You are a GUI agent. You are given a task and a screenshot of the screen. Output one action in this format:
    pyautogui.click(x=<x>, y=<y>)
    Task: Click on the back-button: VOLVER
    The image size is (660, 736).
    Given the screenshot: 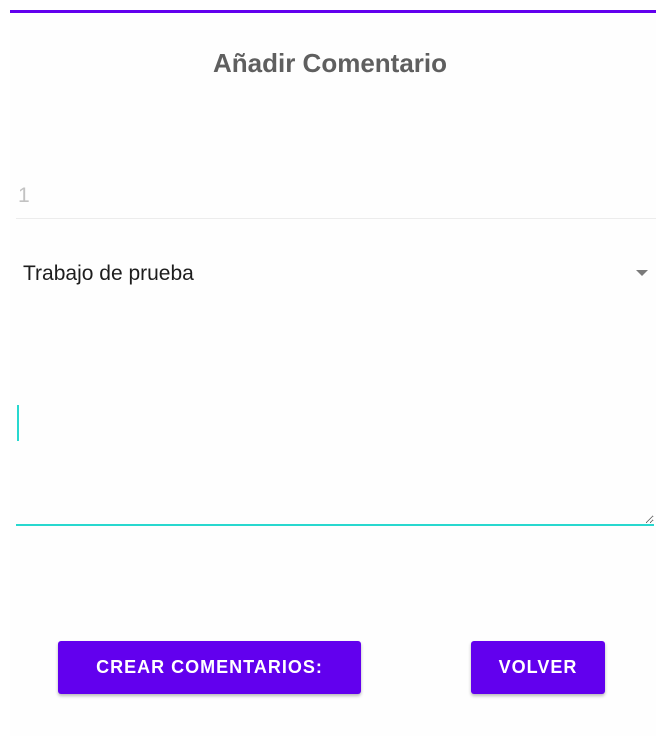 What is the action you would take?
    pyautogui.click(x=538, y=667)
    